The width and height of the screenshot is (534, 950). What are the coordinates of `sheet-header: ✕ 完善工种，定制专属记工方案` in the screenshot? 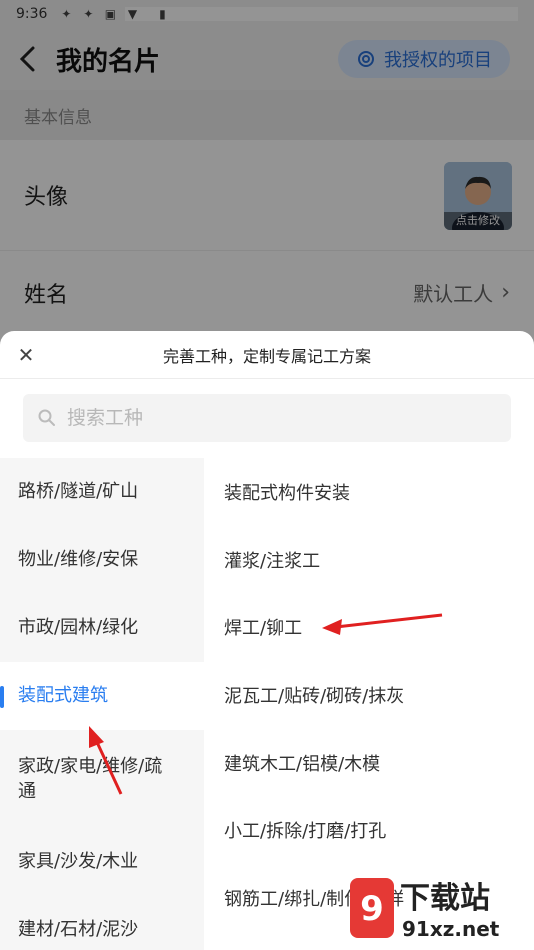 It's located at (267, 355).